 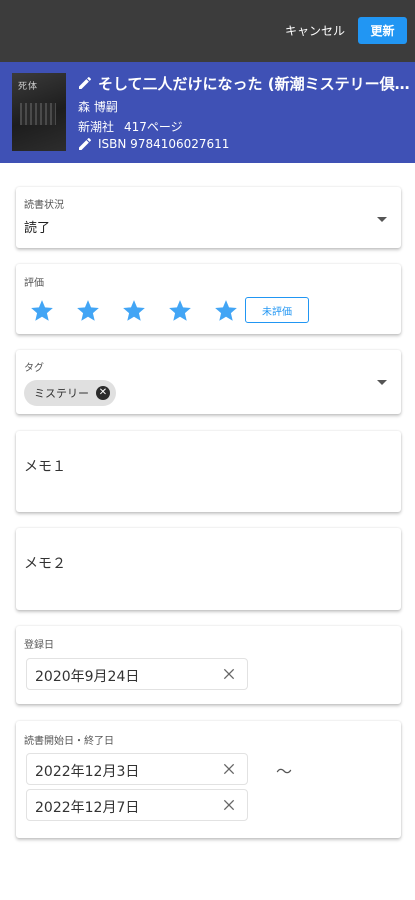 What do you see at coordinates (69, 741) in the screenshot?
I see `reading-period-label: 読書開始日・終了日` at bounding box center [69, 741].